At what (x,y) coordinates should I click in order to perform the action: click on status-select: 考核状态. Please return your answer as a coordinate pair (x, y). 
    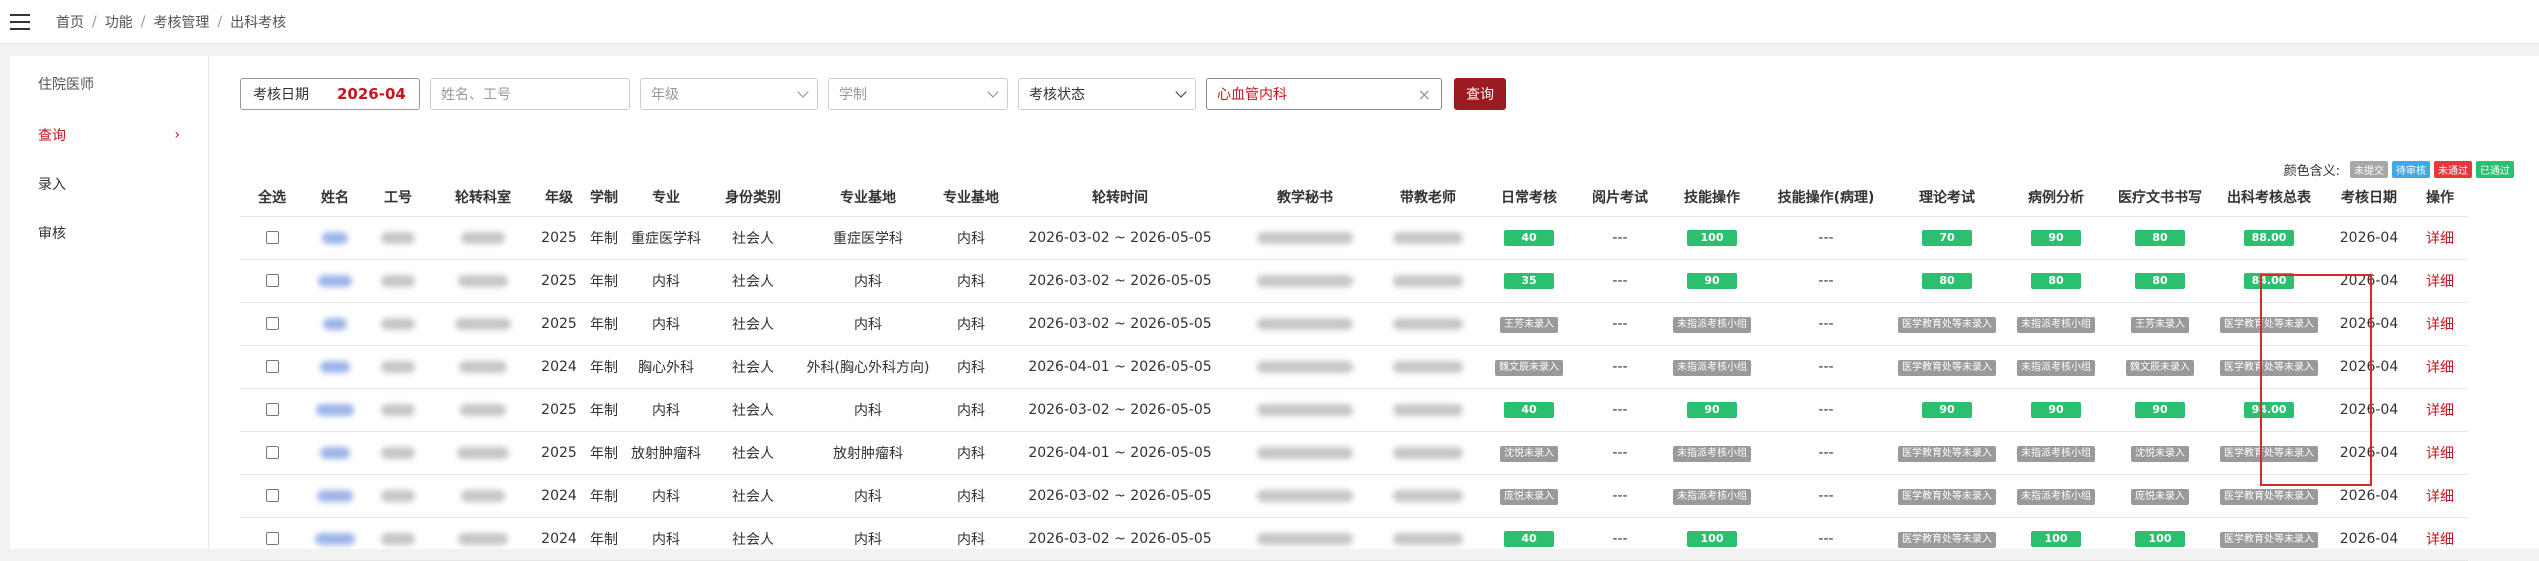
    Looking at the image, I should click on (1107, 94).